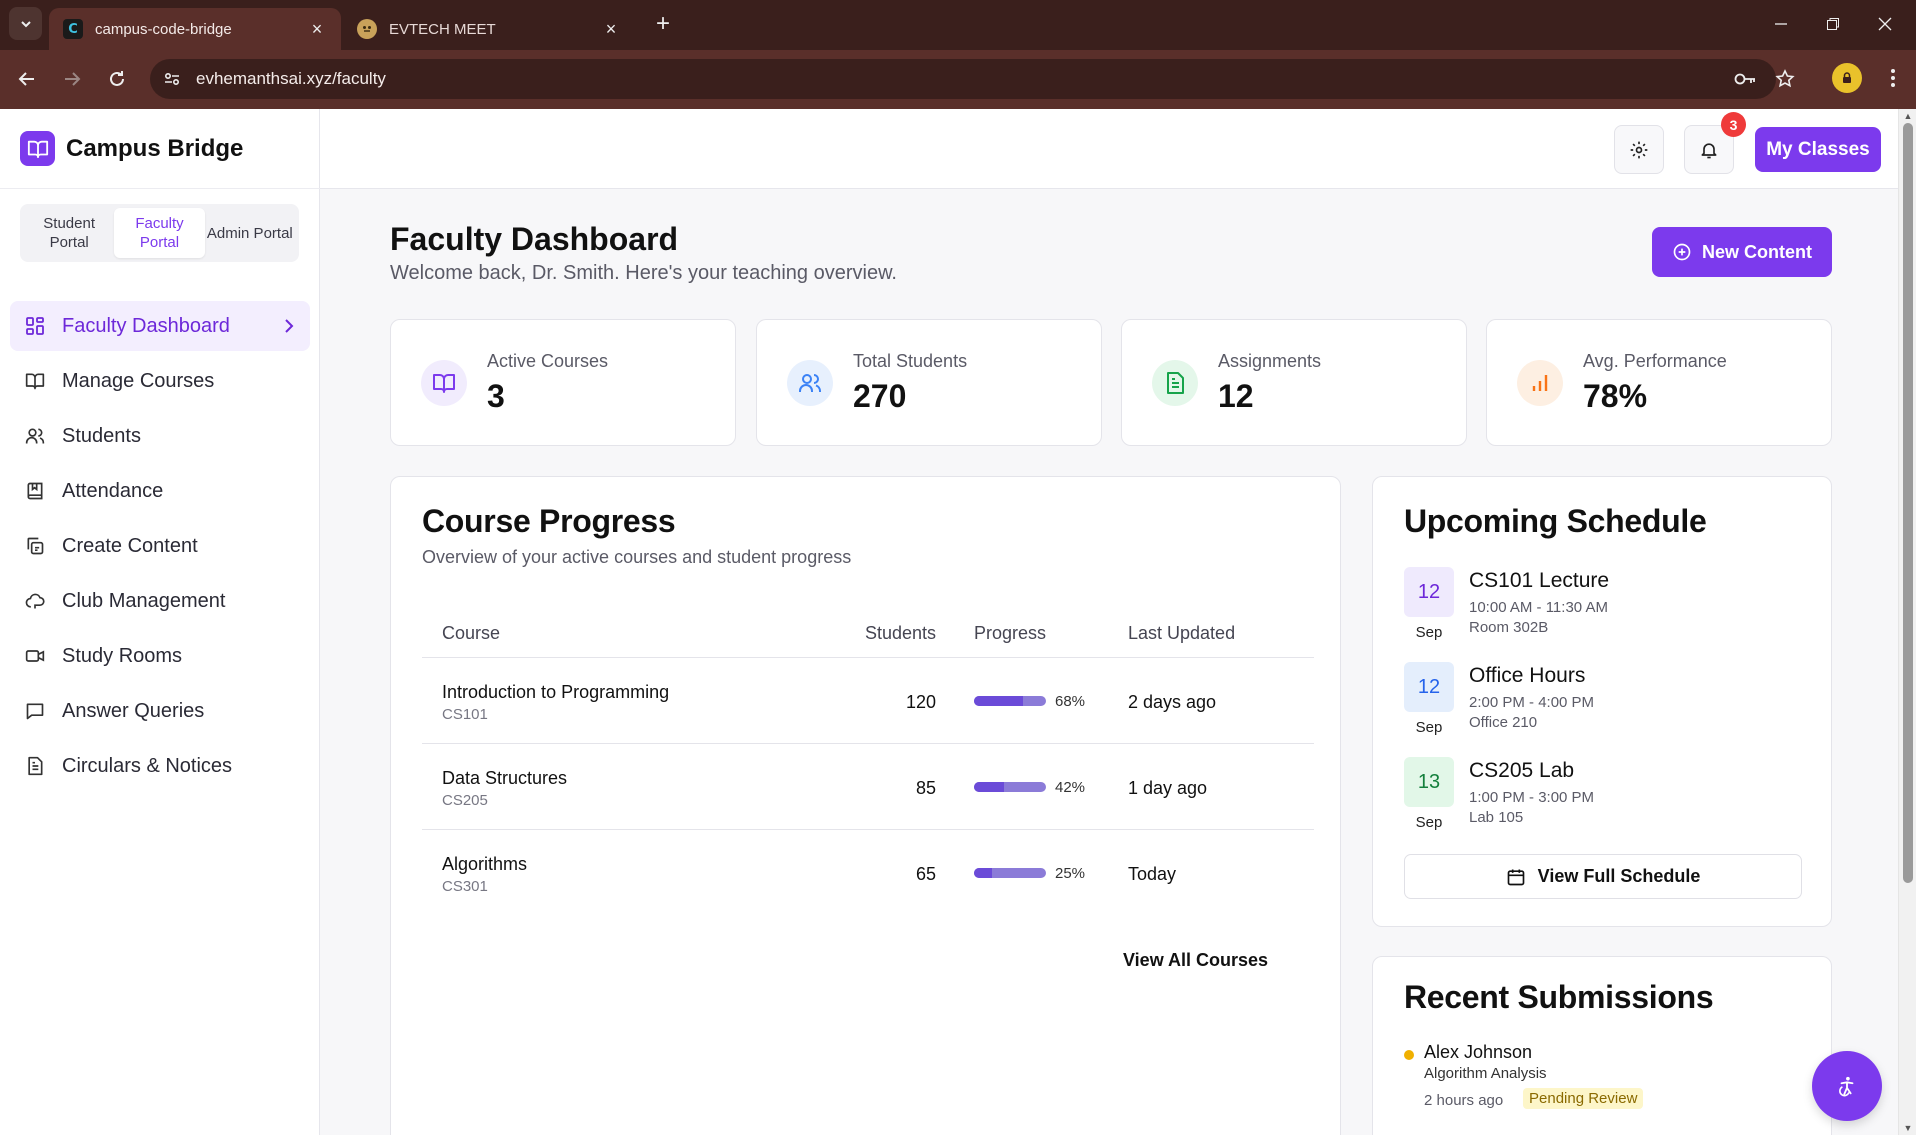  I want to click on restore-button, so click(1833, 24).